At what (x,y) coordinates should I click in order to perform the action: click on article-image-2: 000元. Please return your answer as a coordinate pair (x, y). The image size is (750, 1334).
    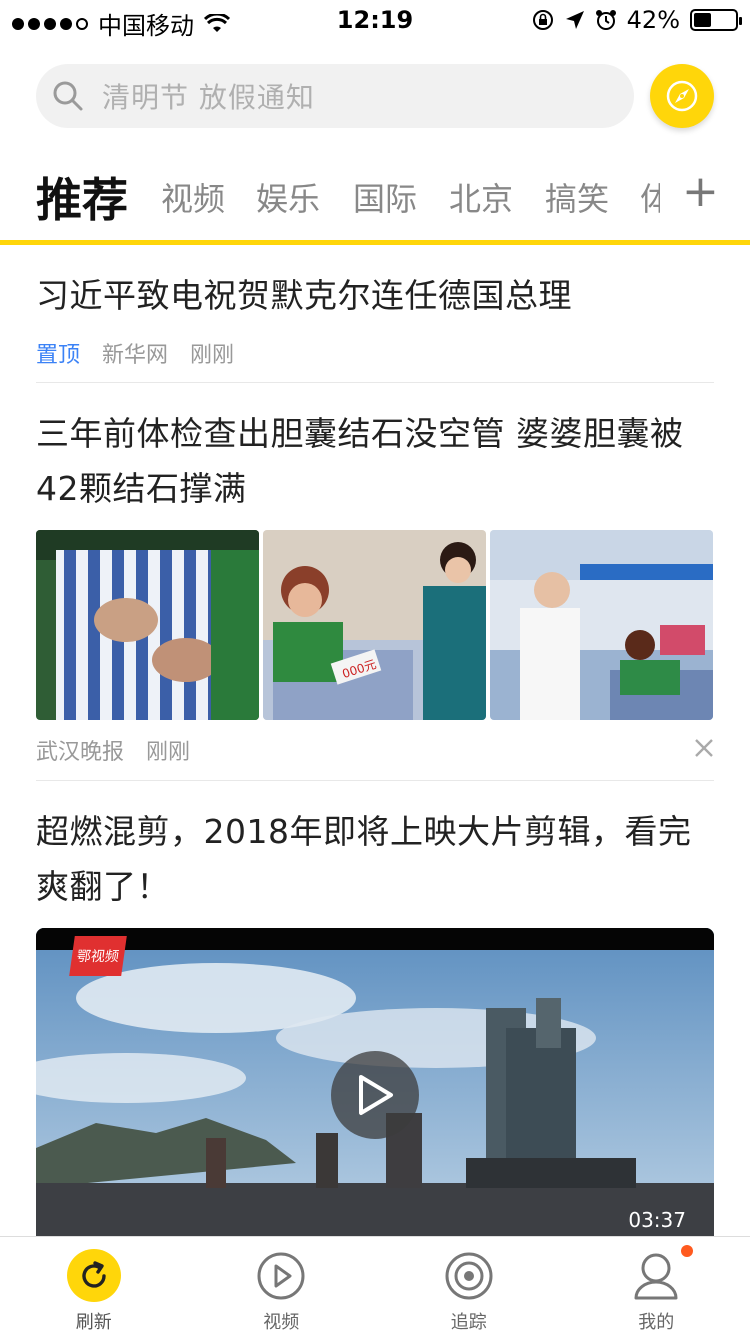
    Looking at the image, I should click on (374, 625).